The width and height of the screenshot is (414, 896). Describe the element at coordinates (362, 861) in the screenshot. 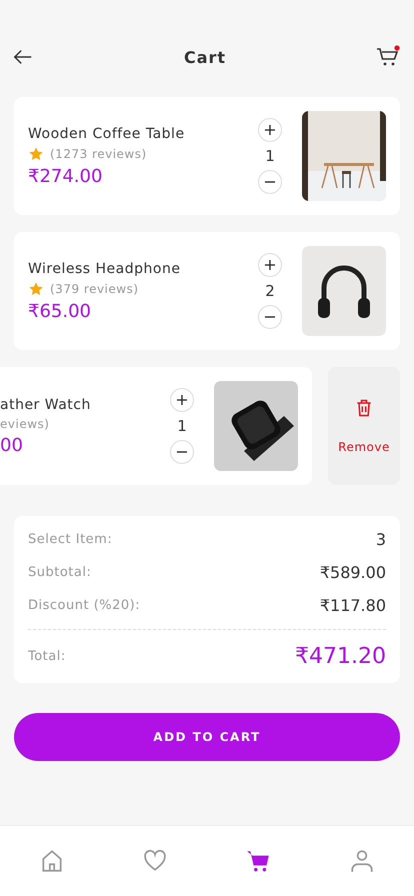

I see `user-icon` at that location.